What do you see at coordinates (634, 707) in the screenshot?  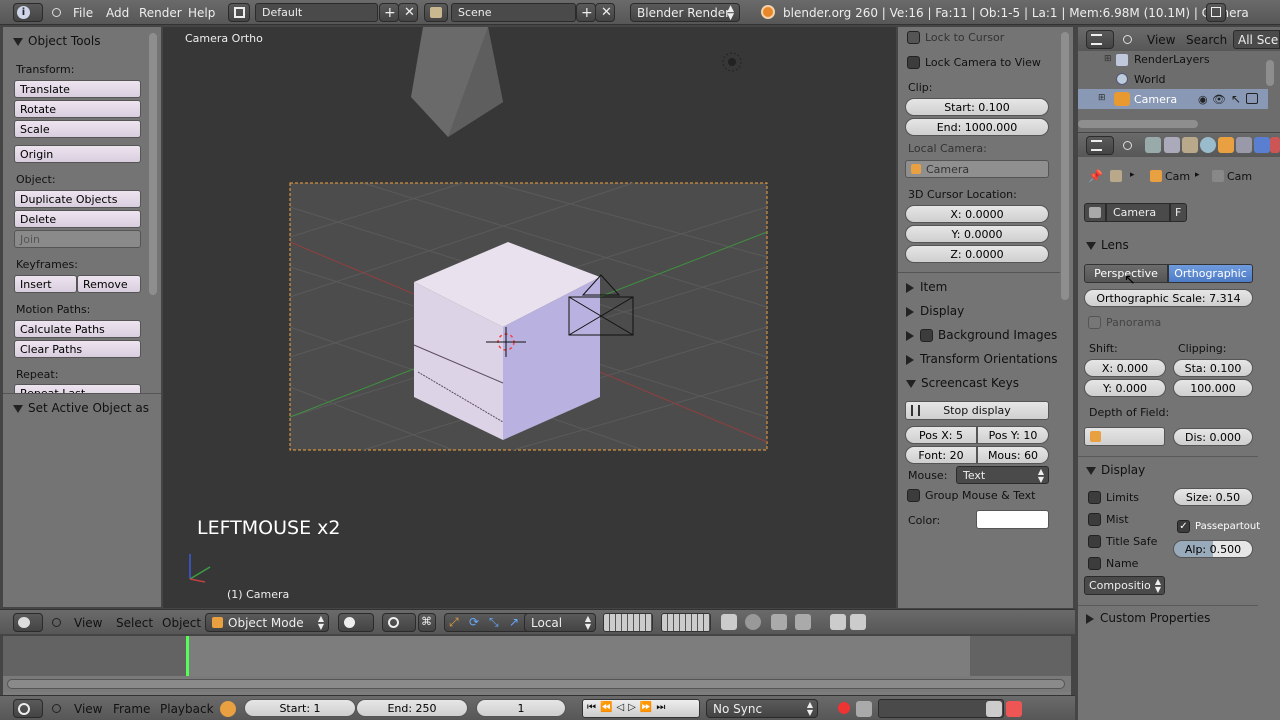 I see `play-icon: ▷` at bounding box center [634, 707].